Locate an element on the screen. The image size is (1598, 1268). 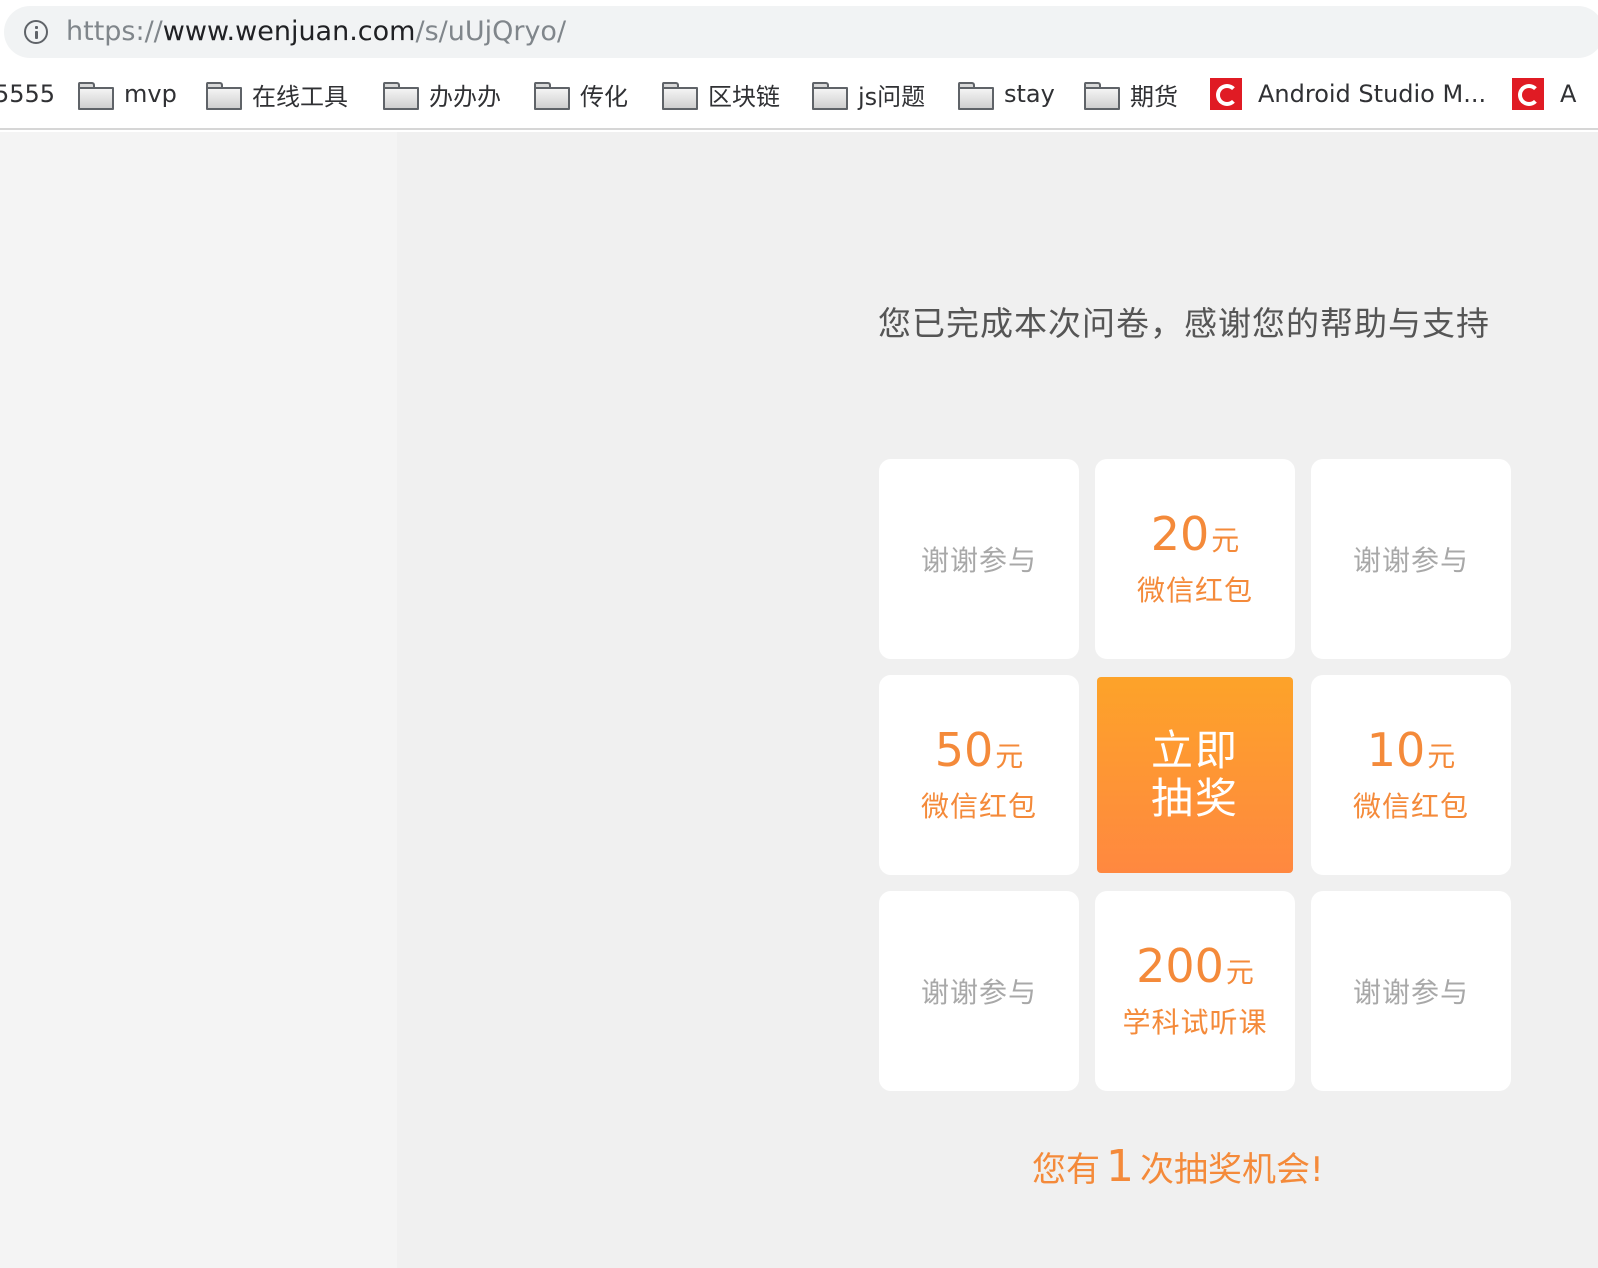
url-path: /s/uUjQryo/ is located at coordinates (491, 31).